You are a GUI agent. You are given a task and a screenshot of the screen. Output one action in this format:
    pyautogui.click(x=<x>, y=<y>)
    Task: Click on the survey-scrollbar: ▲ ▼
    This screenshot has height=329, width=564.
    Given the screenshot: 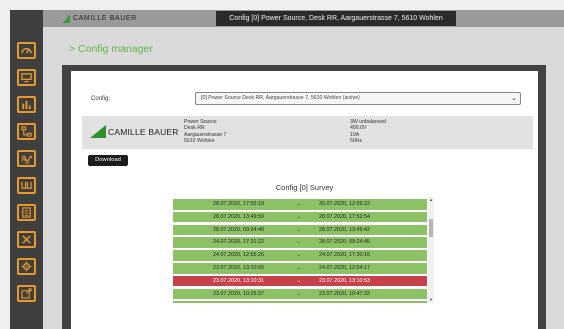 What is the action you would take?
    pyautogui.click(x=431, y=250)
    